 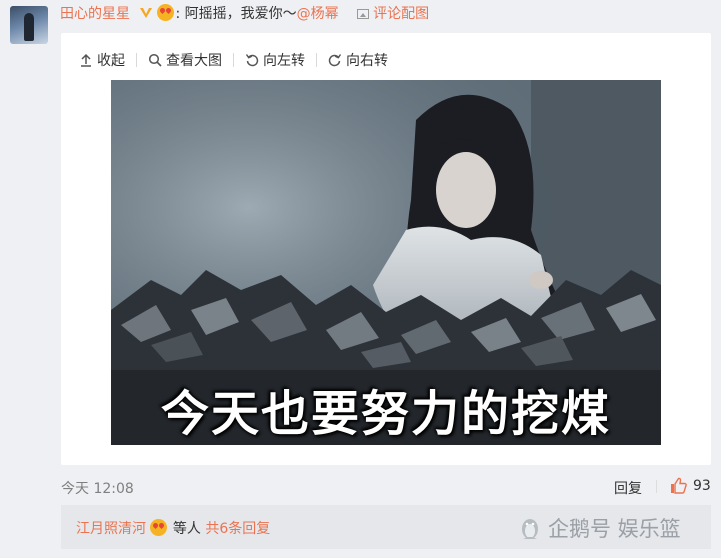 I want to click on thumbs-up-icon, so click(x=679, y=485).